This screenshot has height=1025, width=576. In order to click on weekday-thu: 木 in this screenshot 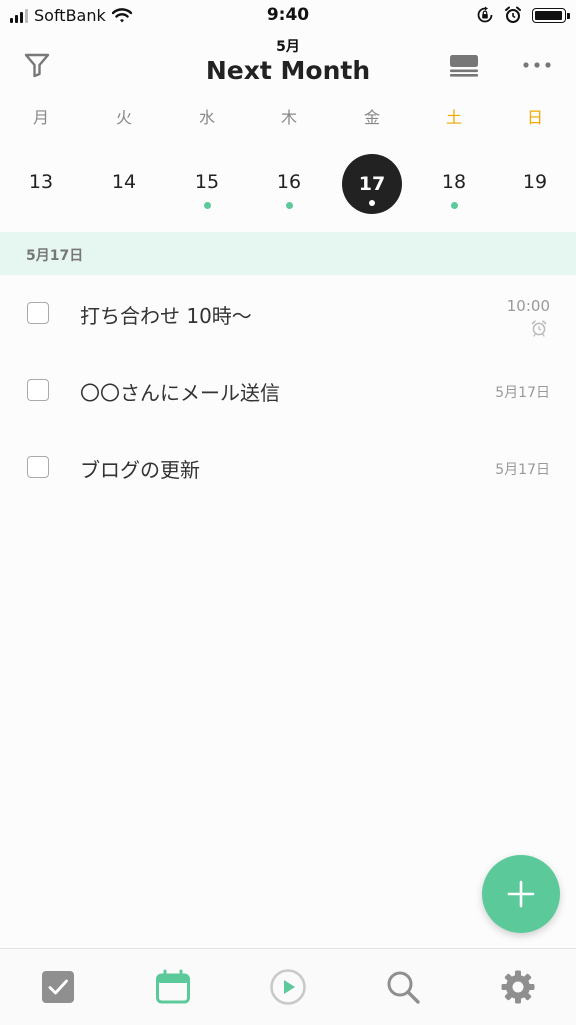, I will do `click(288, 117)`.